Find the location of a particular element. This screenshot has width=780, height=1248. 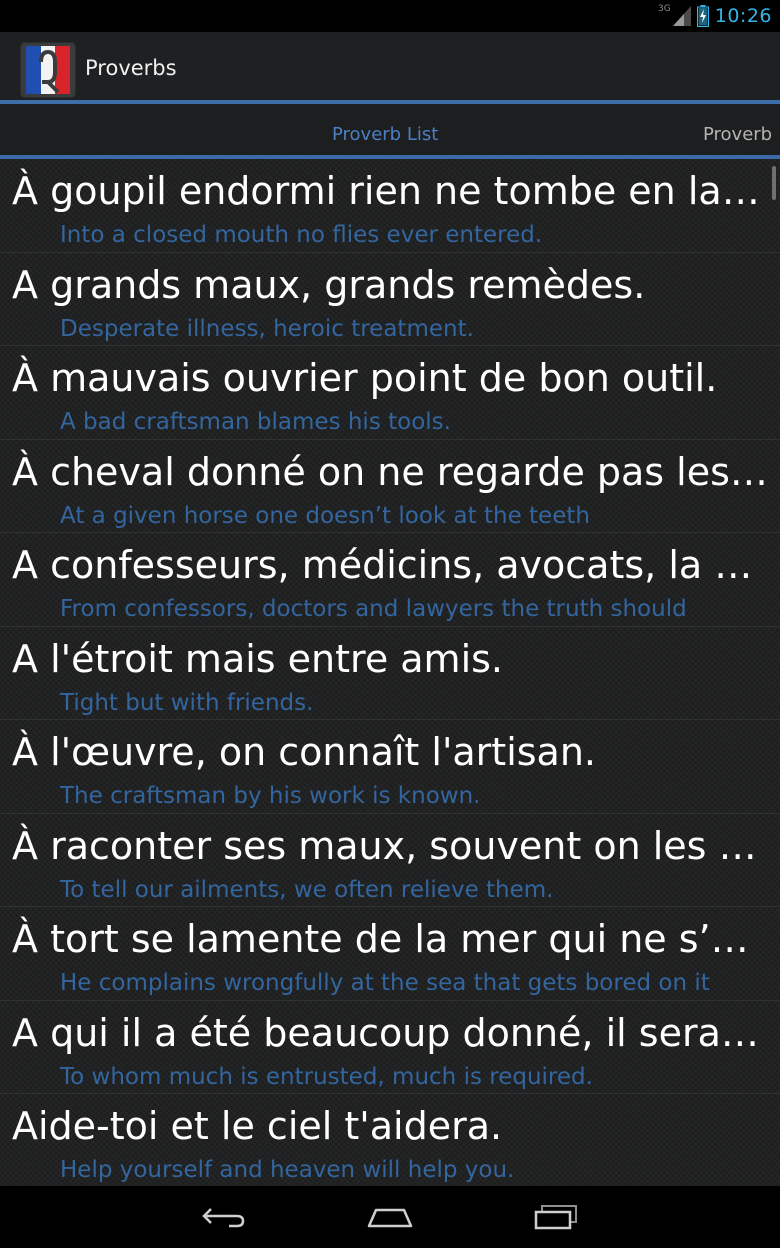

network-type-label: 3G is located at coordinates (664, 9).